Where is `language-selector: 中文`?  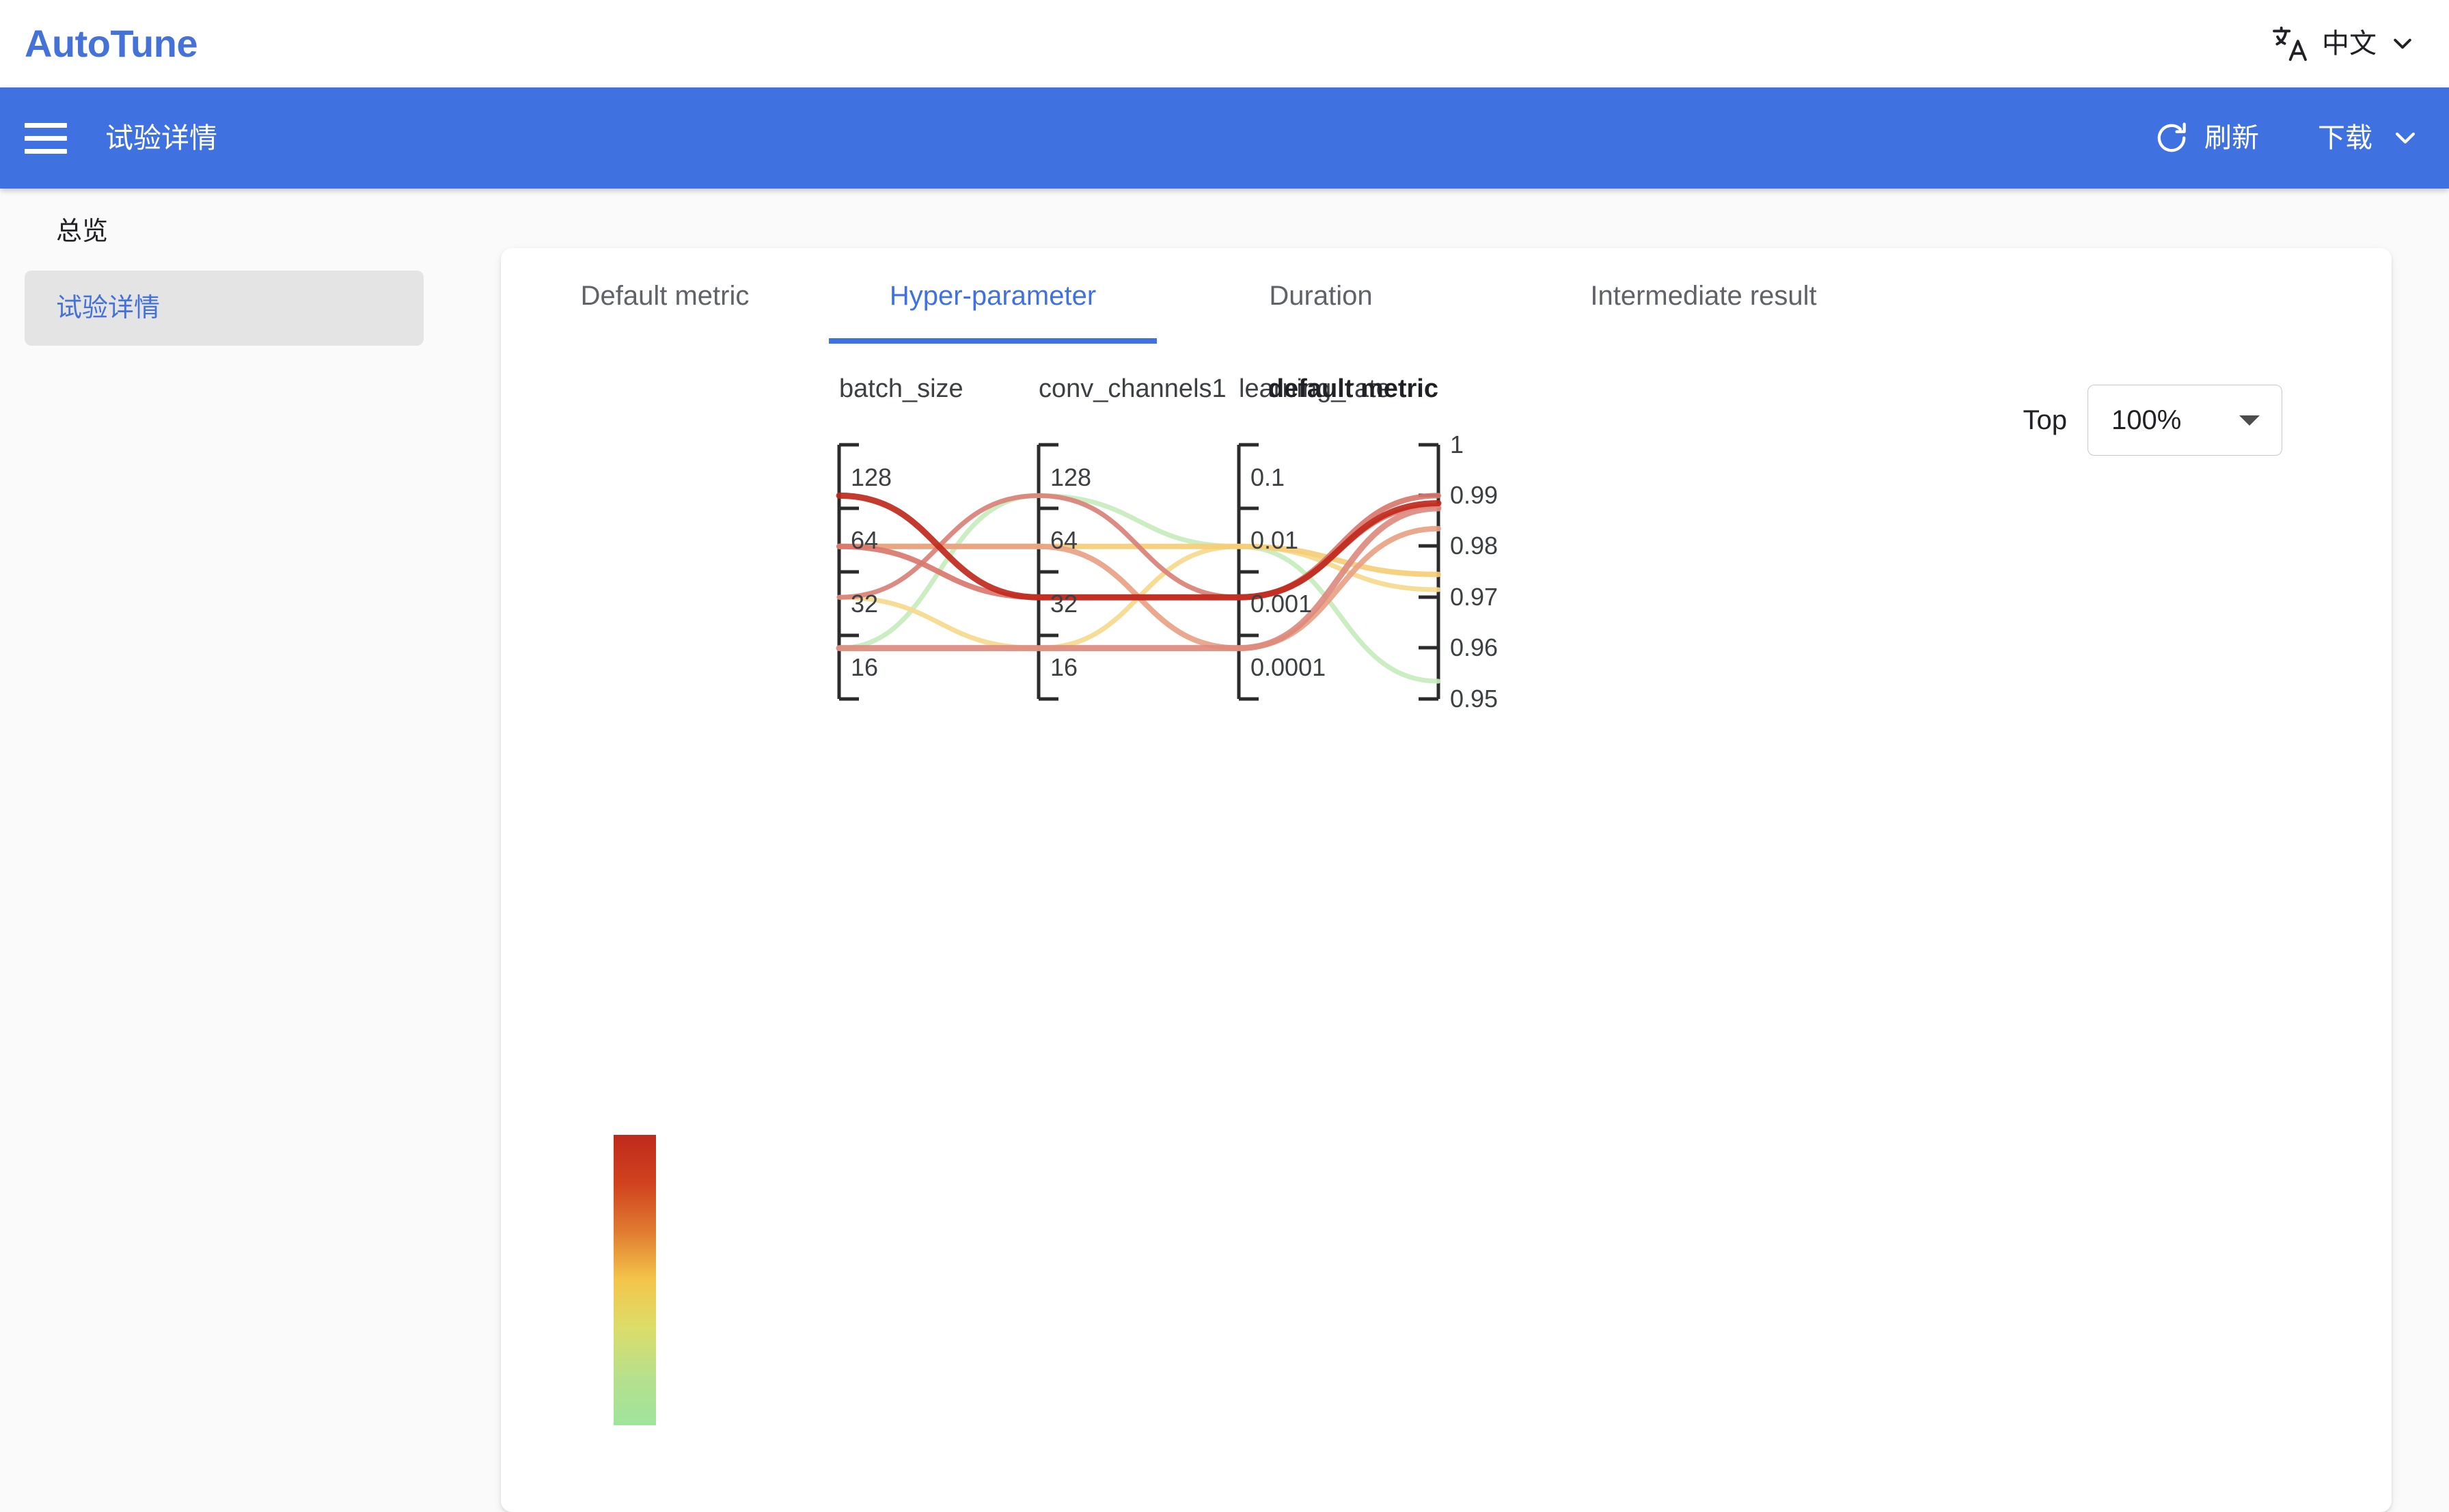
language-selector: 中文 is located at coordinates (2343, 44).